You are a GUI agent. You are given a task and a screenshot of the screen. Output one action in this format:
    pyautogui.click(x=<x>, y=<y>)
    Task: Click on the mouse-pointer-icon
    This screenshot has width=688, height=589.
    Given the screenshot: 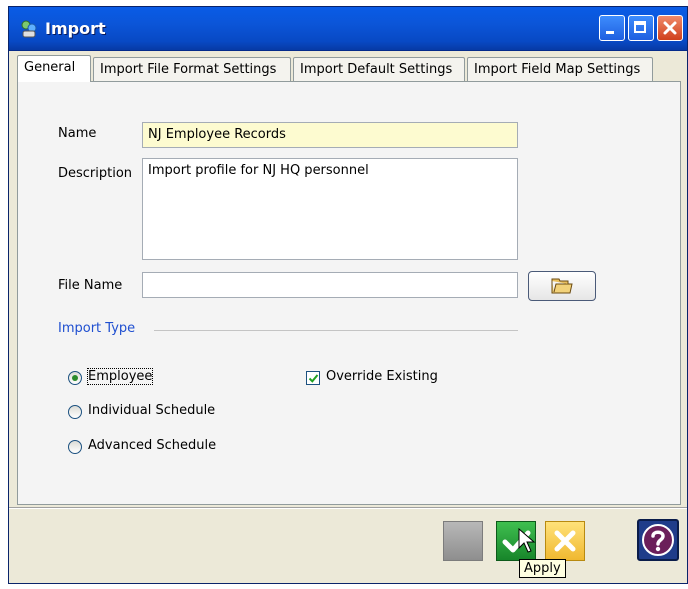 What is the action you would take?
    pyautogui.click(x=527, y=540)
    